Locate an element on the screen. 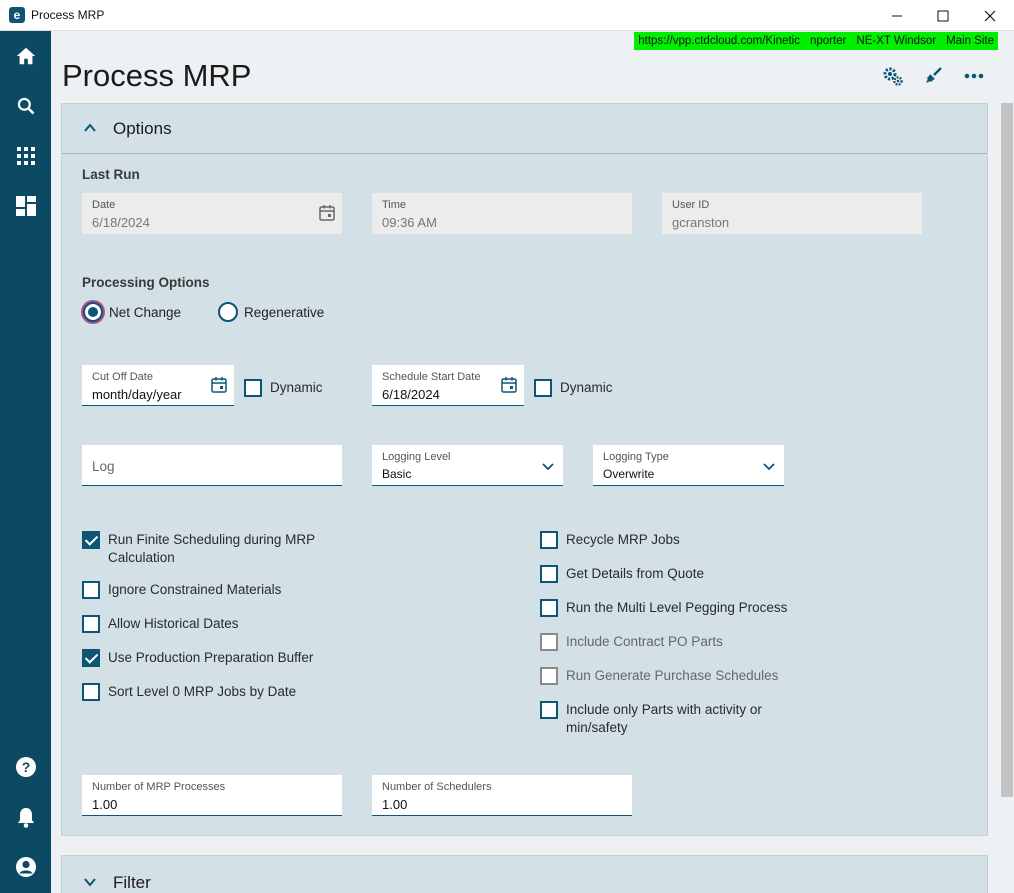  env-site: Main Site is located at coordinates (970, 41).